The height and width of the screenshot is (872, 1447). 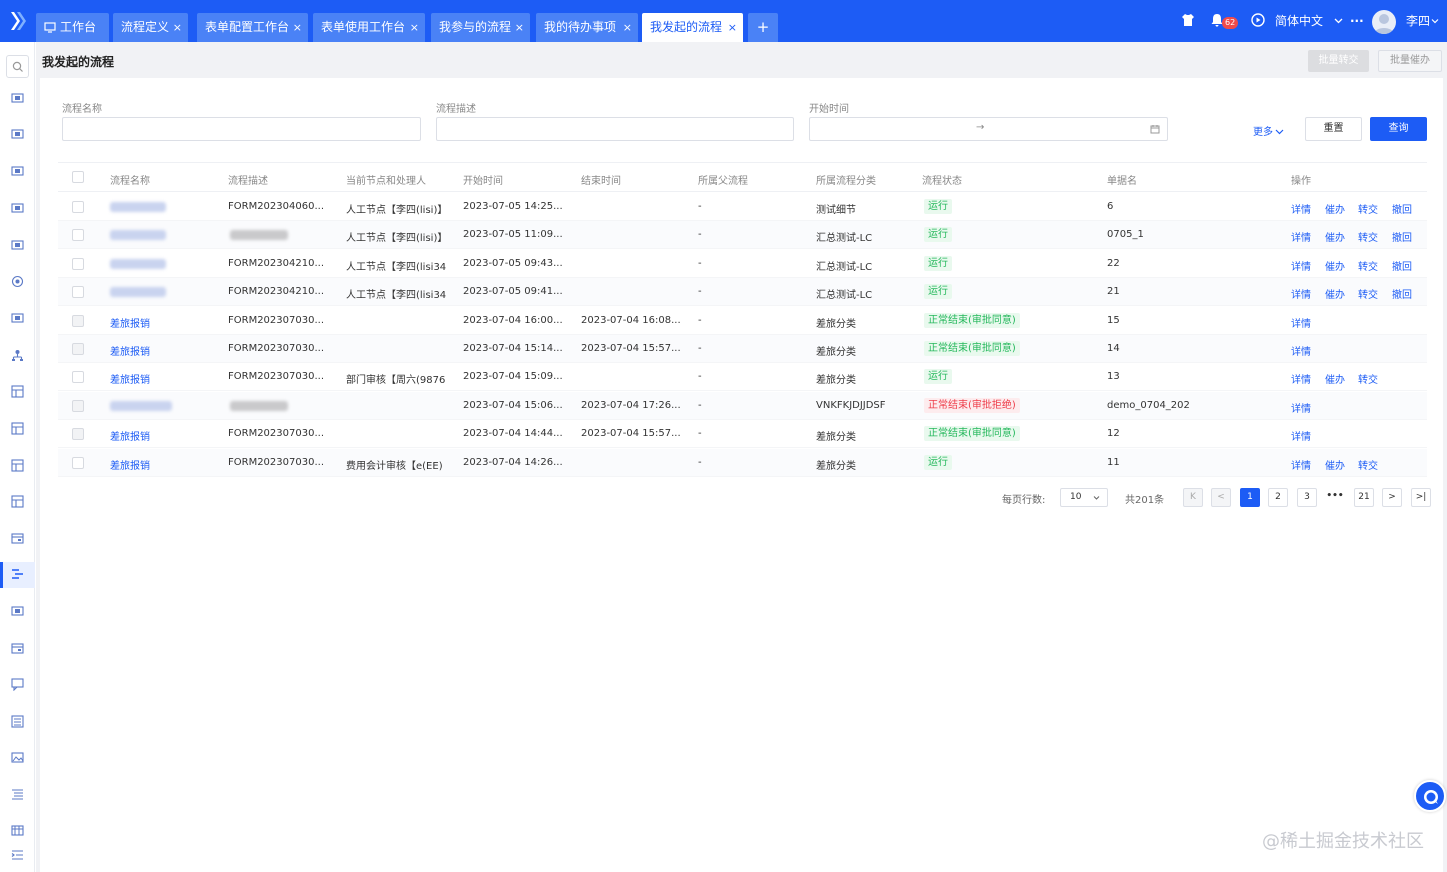 What do you see at coordinates (1307, 497) in the screenshot?
I see `page-3-button: 3` at bounding box center [1307, 497].